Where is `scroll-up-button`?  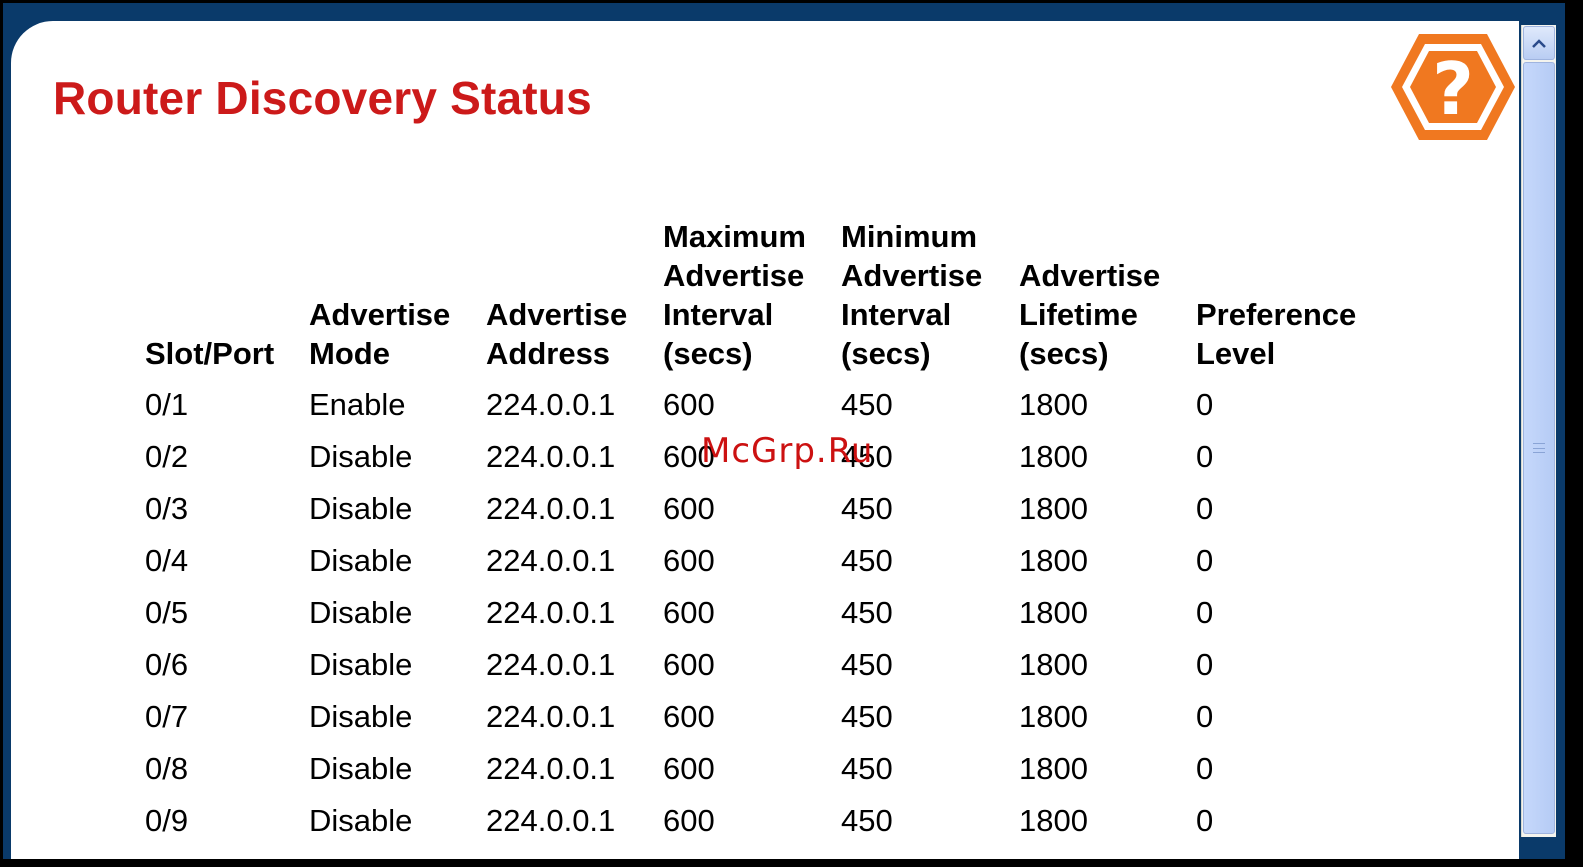
scroll-up-button is located at coordinates (1539, 43).